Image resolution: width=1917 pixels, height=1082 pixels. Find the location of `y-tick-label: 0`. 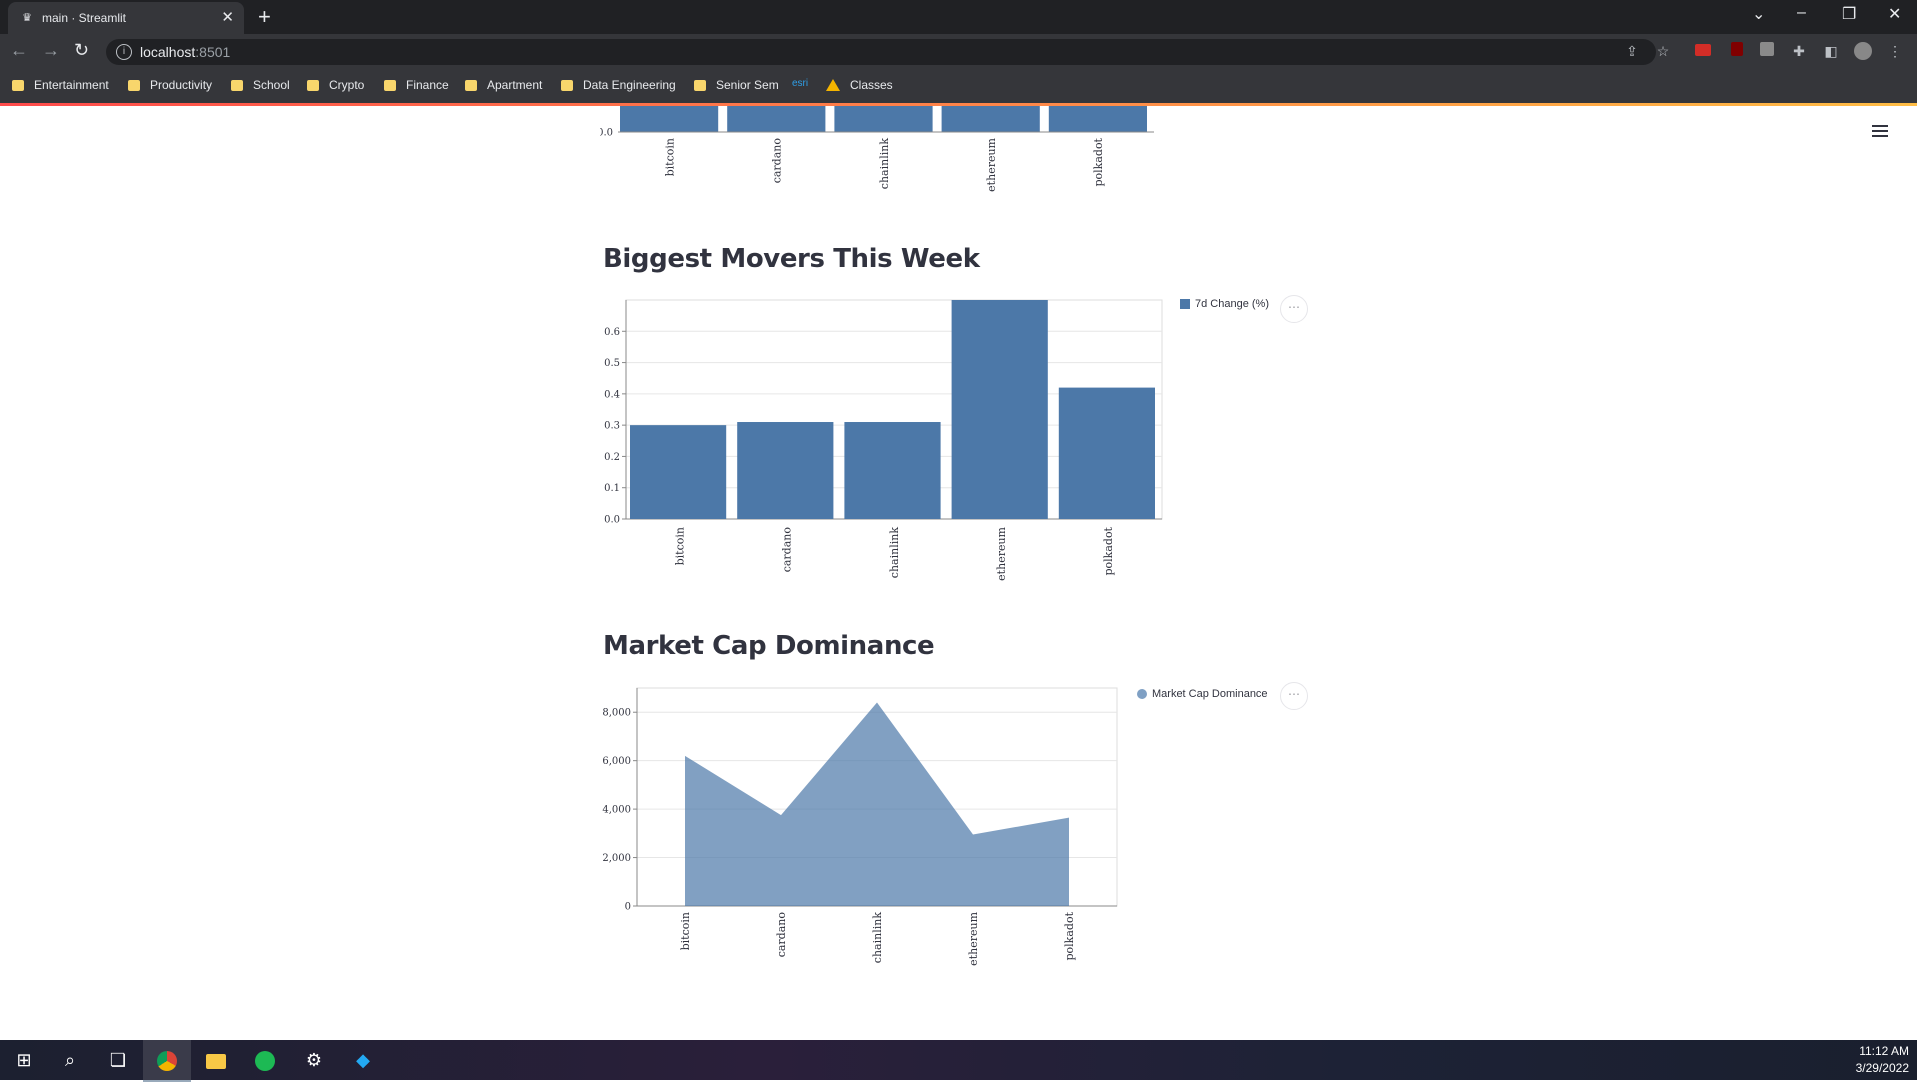

y-tick-label: 0 is located at coordinates (628, 907).